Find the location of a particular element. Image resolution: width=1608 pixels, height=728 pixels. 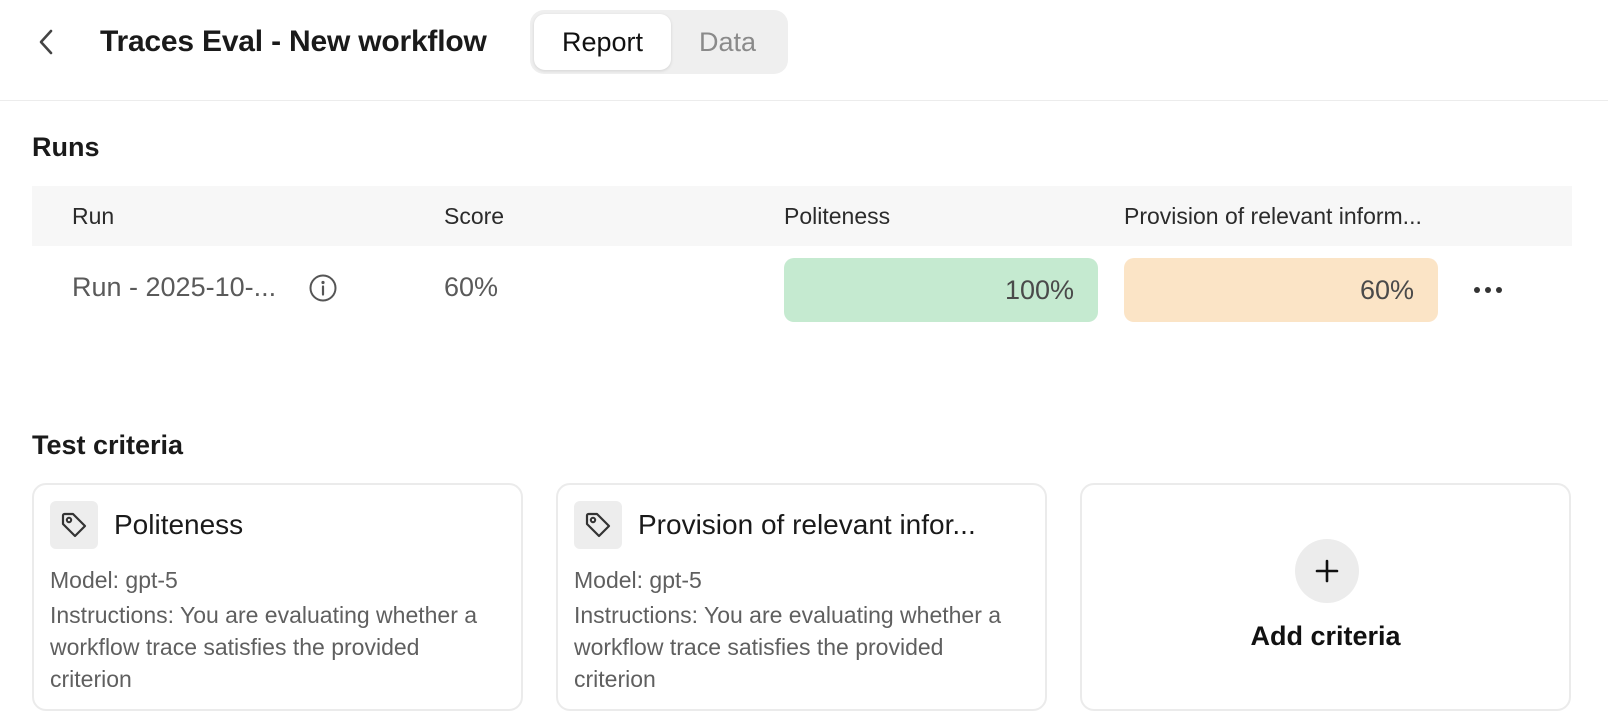

chevron-left-icon is located at coordinates (46, 42).